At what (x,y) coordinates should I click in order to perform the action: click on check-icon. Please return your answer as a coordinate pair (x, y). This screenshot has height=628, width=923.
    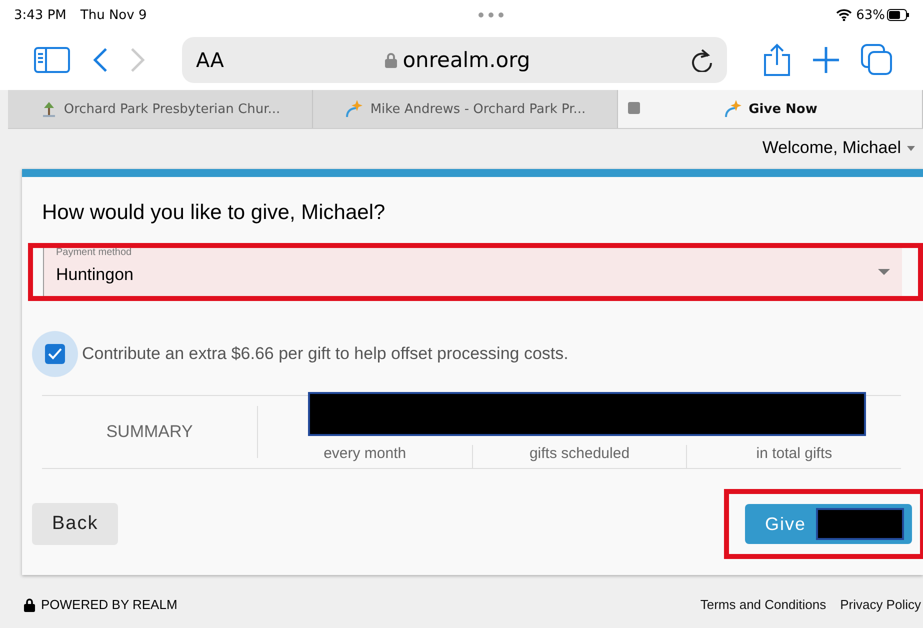
    Looking at the image, I should click on (55, 354).